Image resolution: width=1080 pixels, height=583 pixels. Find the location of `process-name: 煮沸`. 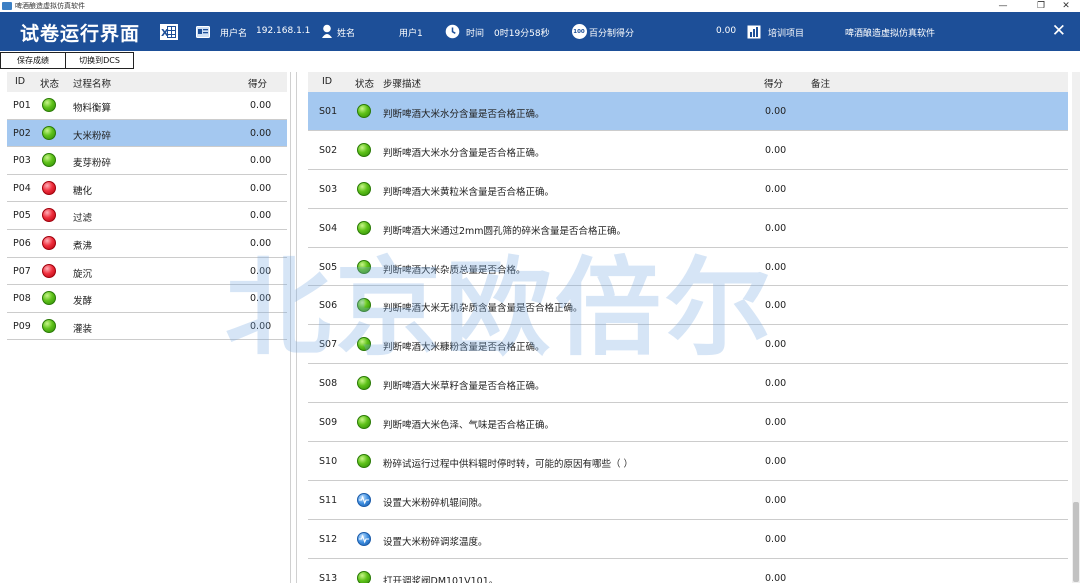

process-name: 煮沸 is located at coordinates (83, 246).